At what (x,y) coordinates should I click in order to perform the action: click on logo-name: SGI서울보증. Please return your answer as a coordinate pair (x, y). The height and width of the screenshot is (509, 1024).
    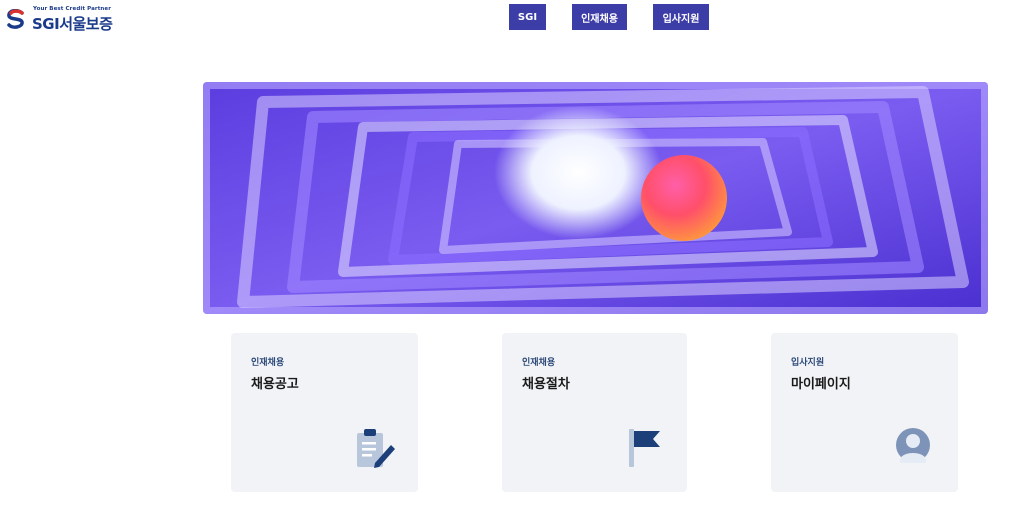
    Looking at the image, I should click on (72, 24).